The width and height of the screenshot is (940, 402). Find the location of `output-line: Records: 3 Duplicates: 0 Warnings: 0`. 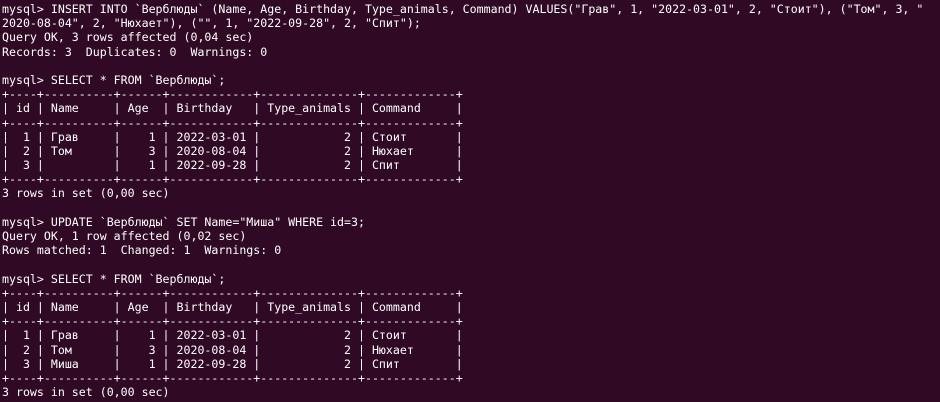

output-line: Records: 3 Duplicates: 0 Warnings: 0 is located at coordinates (135, 51).